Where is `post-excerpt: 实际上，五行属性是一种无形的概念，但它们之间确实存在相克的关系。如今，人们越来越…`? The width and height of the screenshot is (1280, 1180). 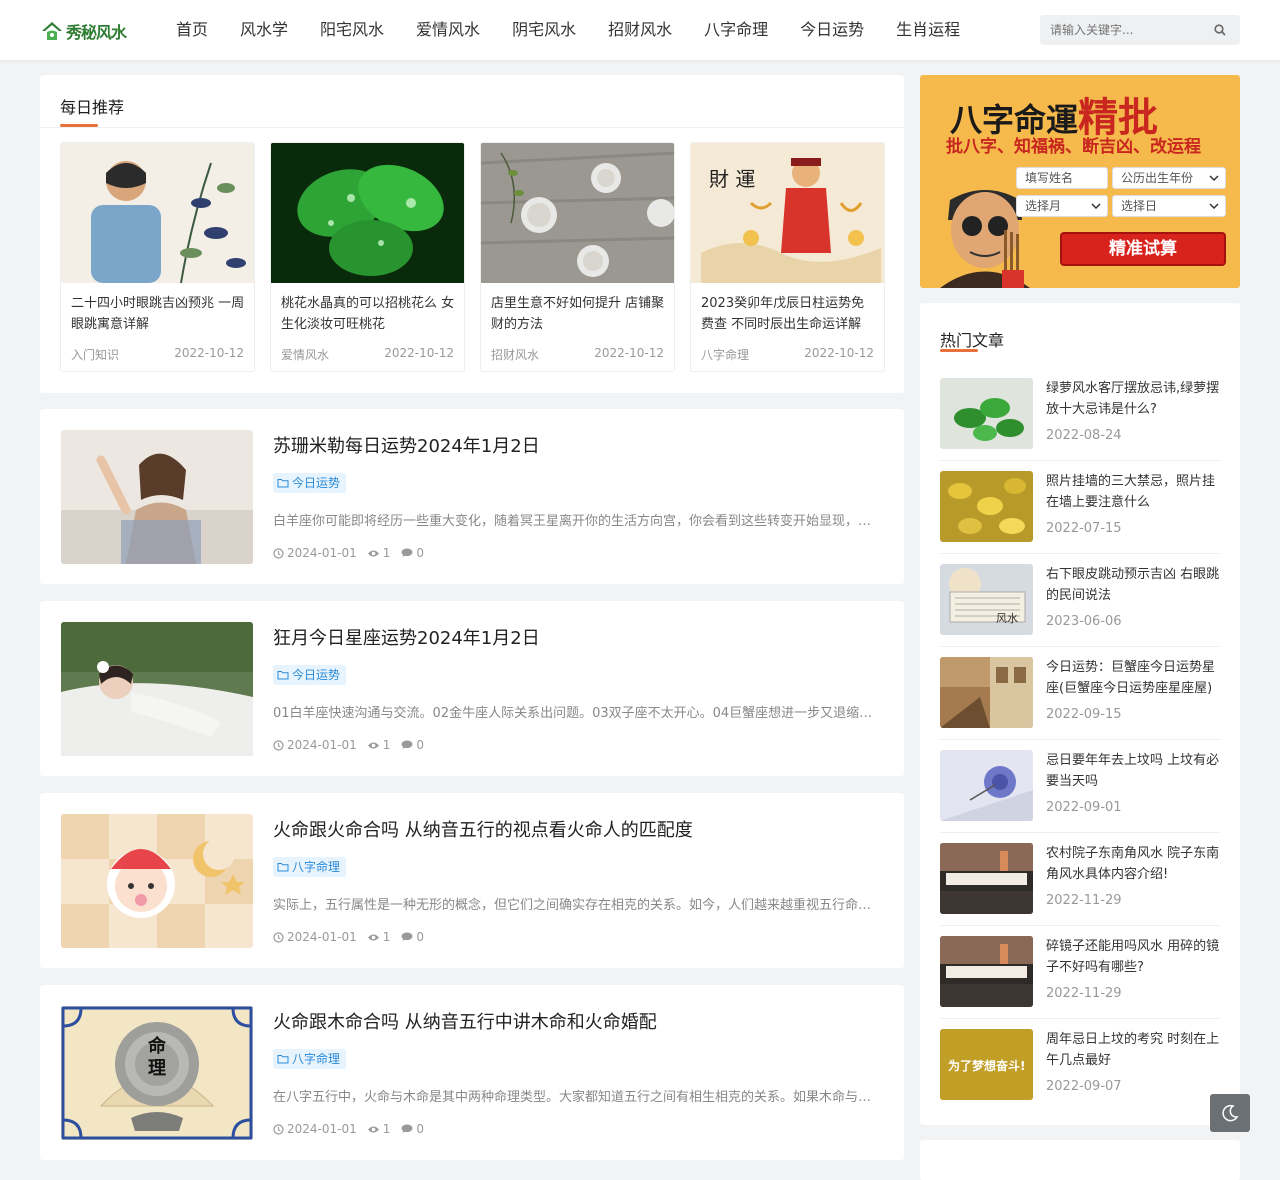
post-excerpt: 实际上，五行属性是一种无形的概念，但它们之间确实存在相克的关系。如今，人们越来越… is located at coordinates (577, 905).